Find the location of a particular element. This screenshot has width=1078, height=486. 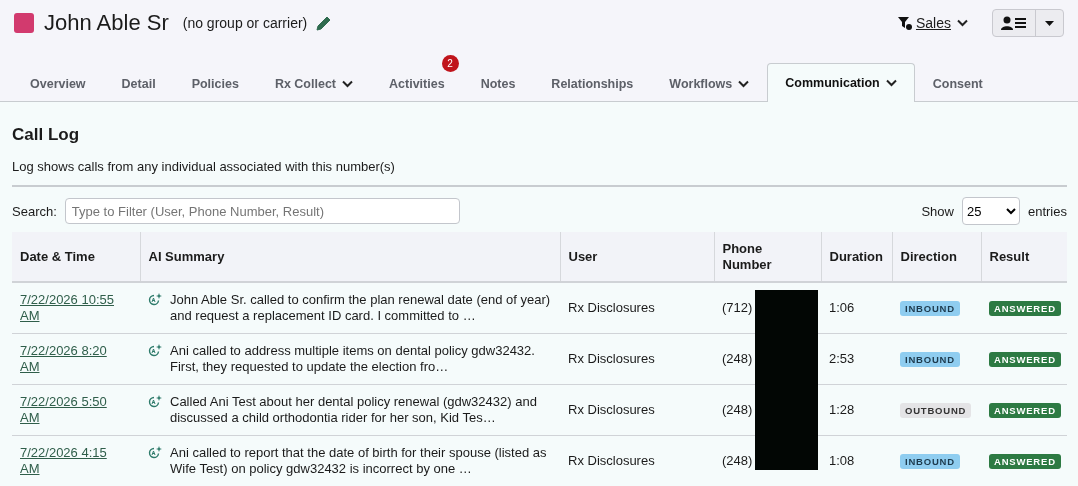

duration-cell: 1:28 is located at coordinates (842, 409).